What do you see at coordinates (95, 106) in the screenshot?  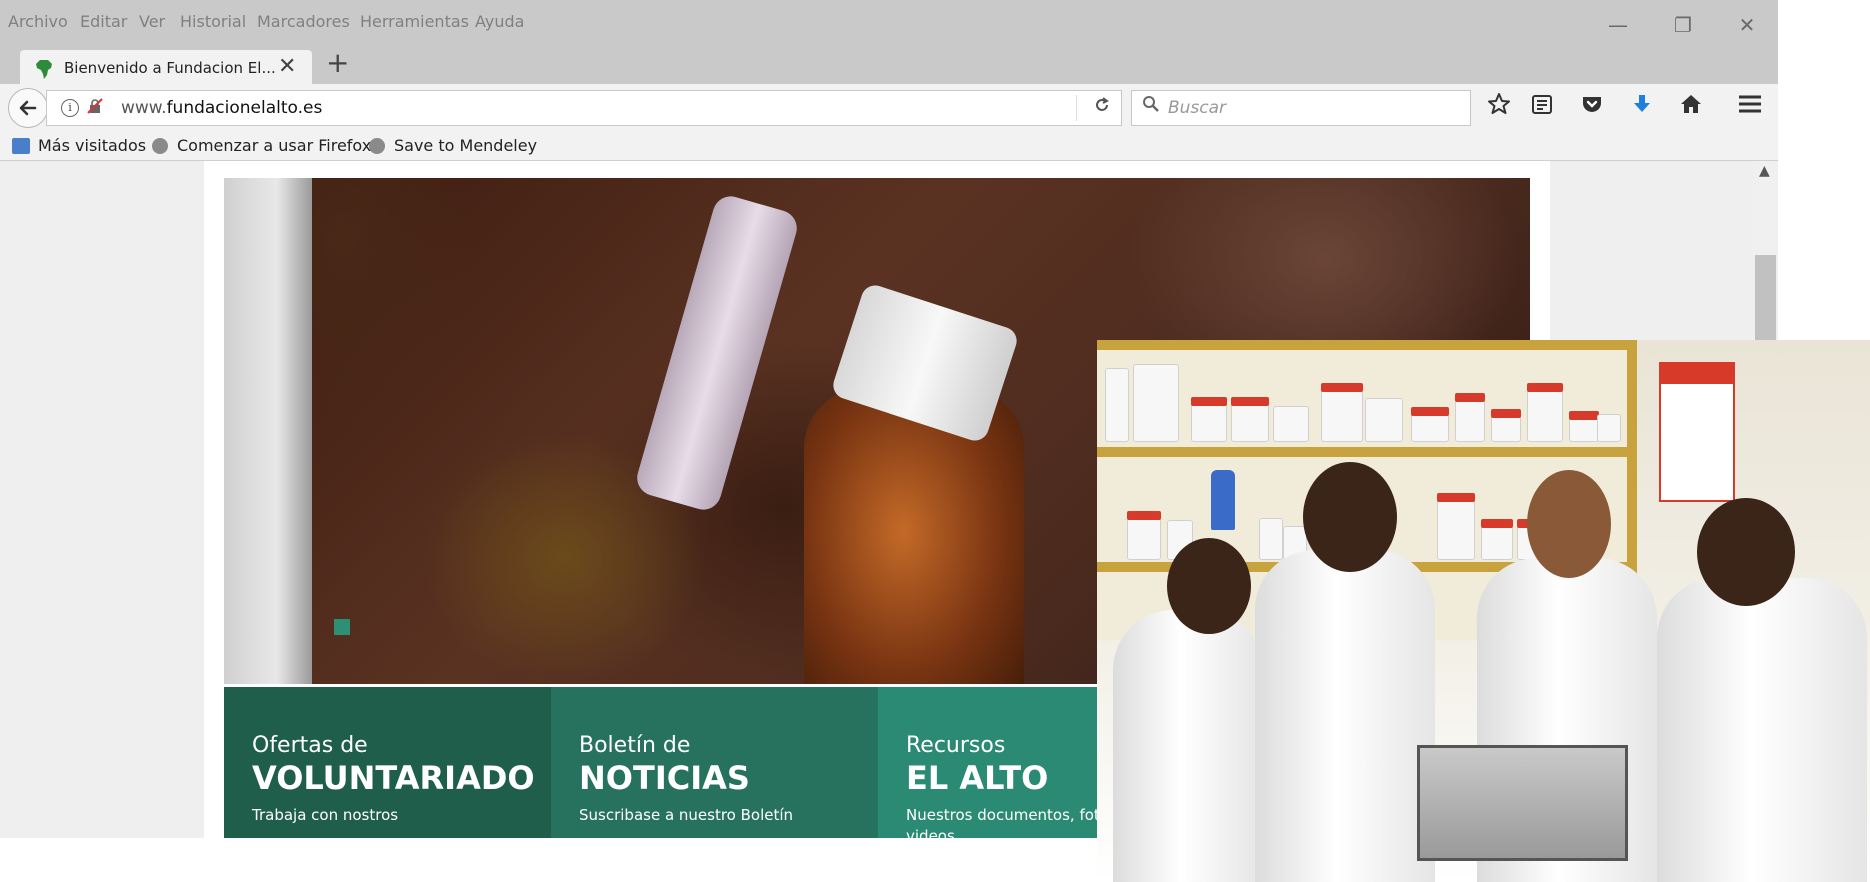 I see `tracking-icon` at bounding box center [95, 106].